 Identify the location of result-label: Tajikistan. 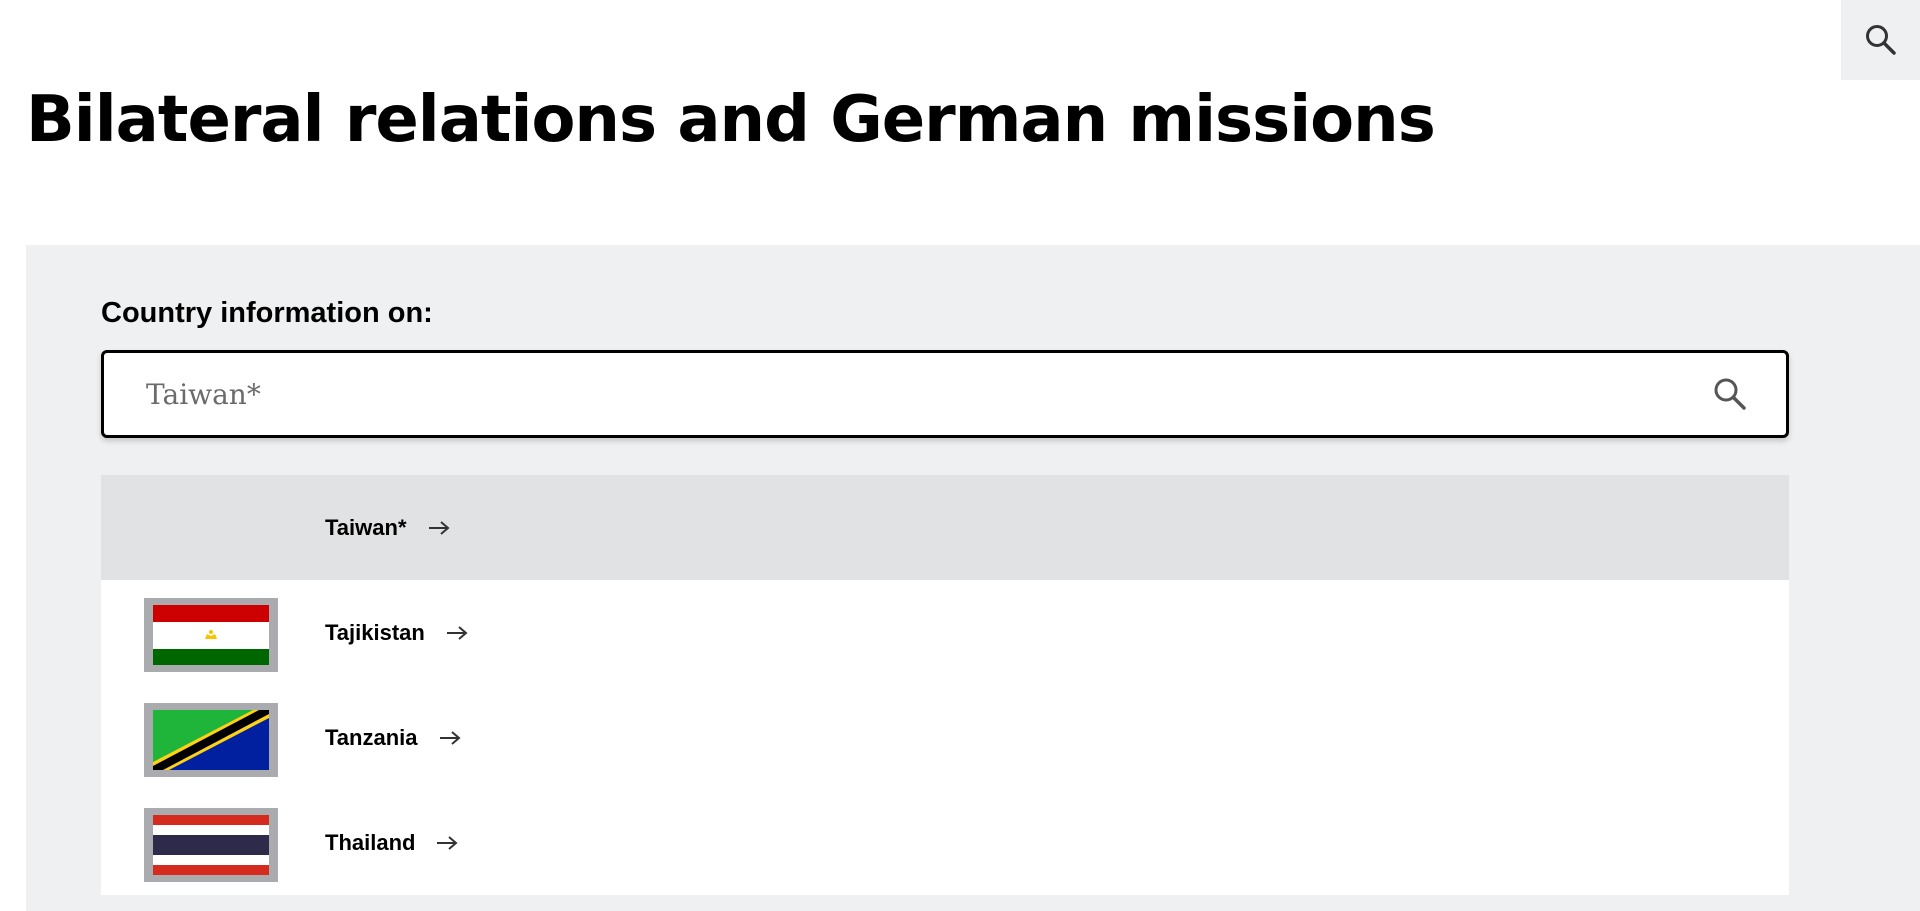
(375, 632).